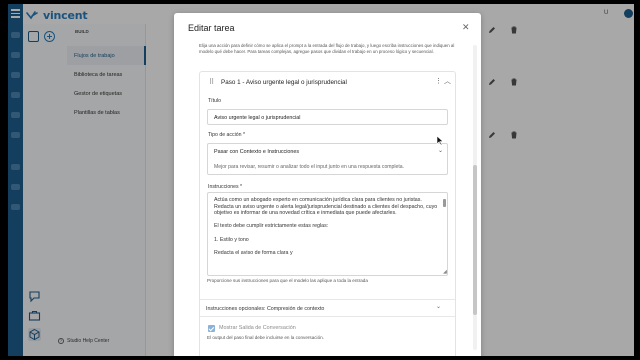 The height and width of the screenshot is (360, 640). I want to click on instructions-line: Redacta el aviso de forma clara y, so click(253, 252).